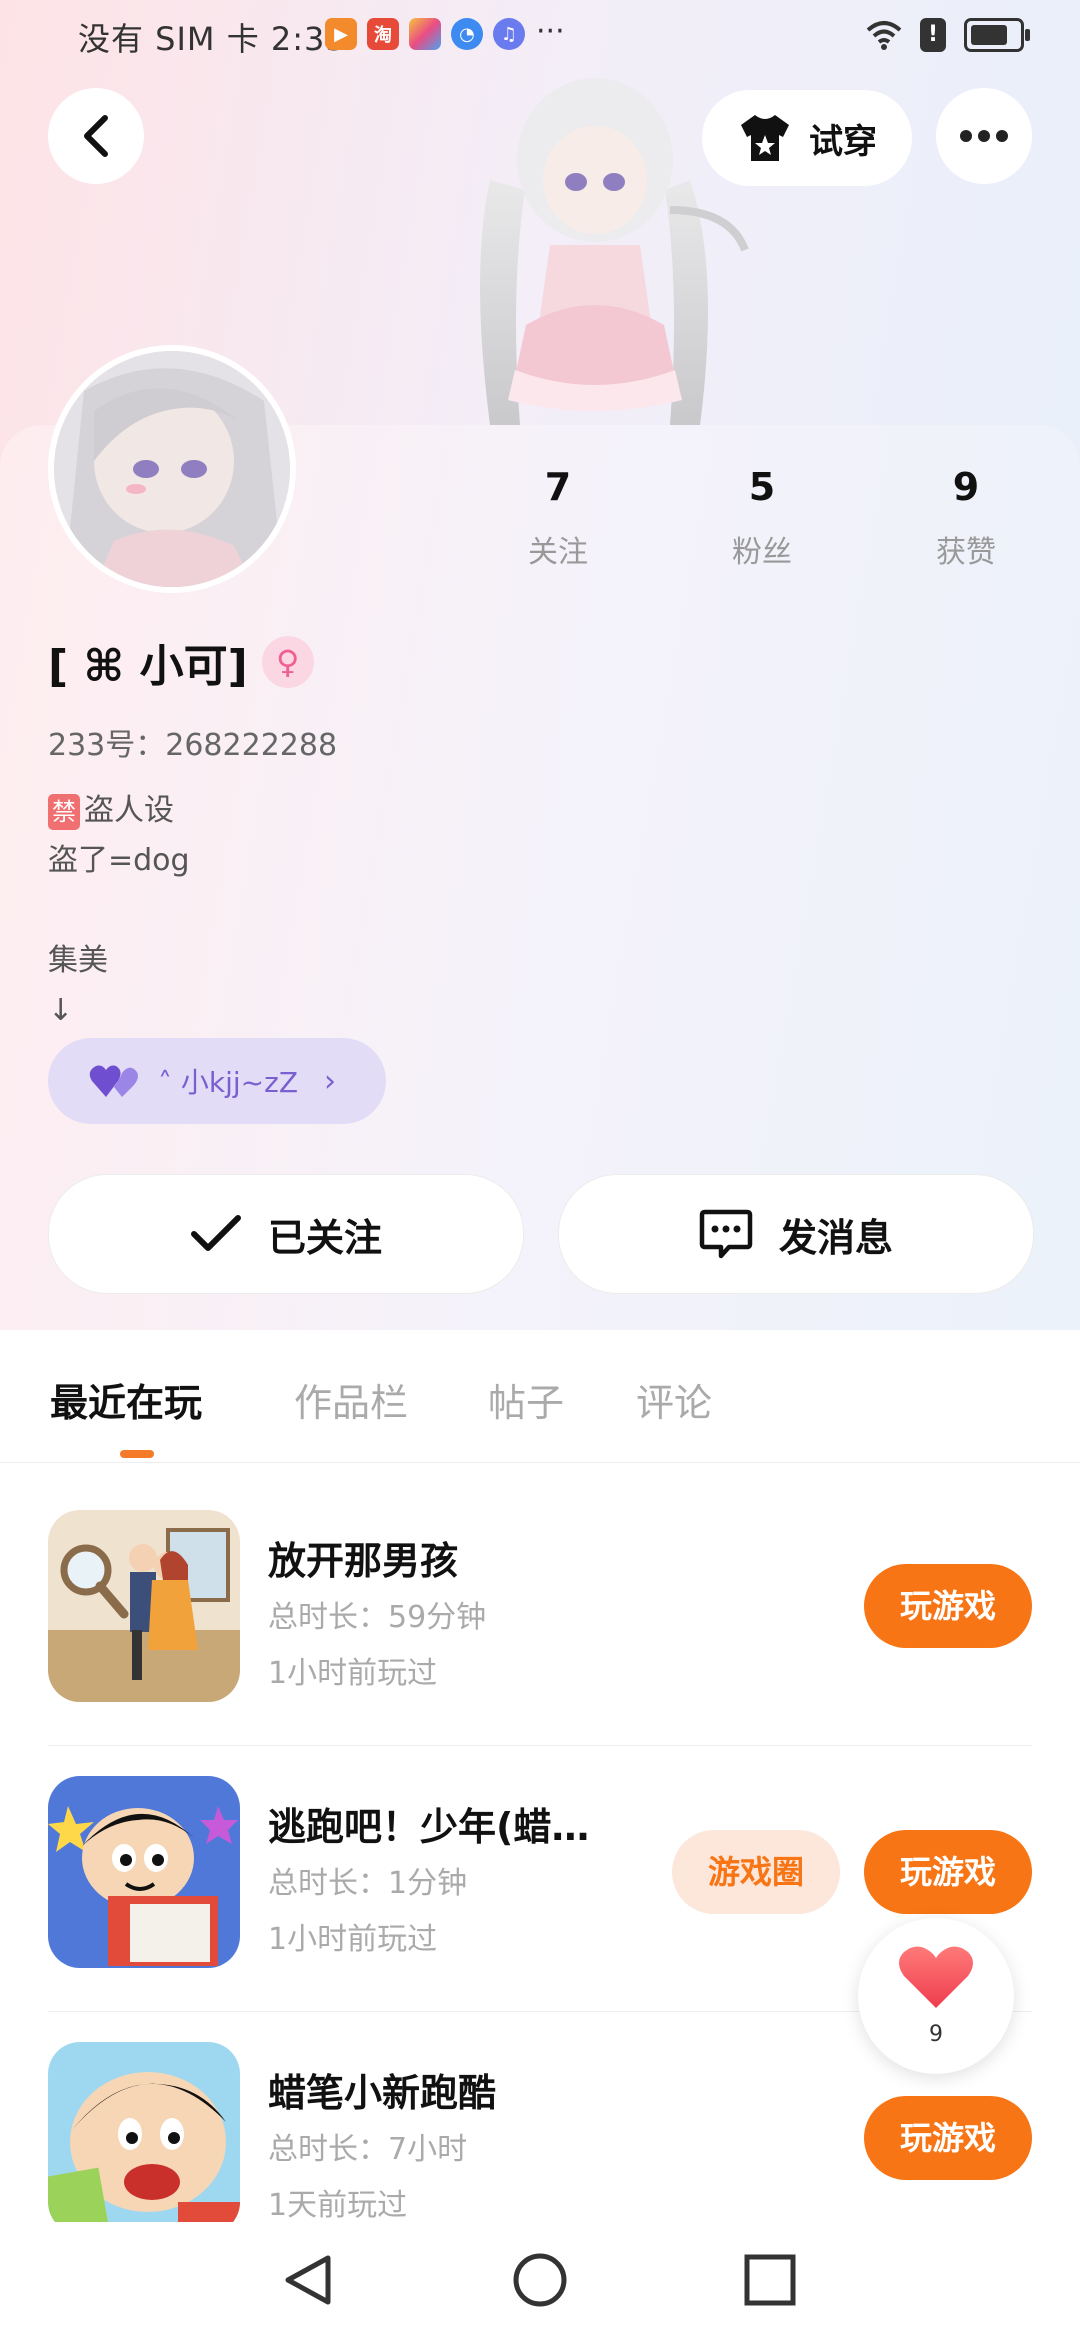 This screenshot has width=1080, height=2340. Describe the element at coordinates (330, 1081) in the screenshot. I see `chevron-right-icon: ›` at that location.